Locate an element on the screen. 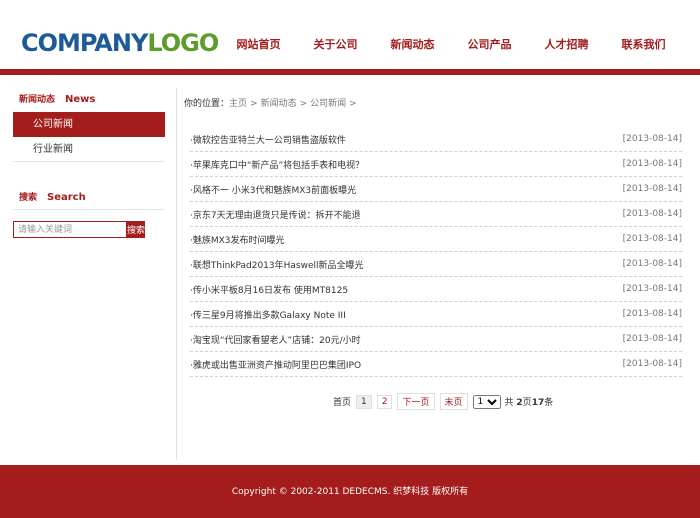 Image resolution: width=700 pixels, height=518 pixels. news-row: ·微软控告亚特兰大一公司销售盗版软件 [2013-08-14] is located at coordinates (436, 139).